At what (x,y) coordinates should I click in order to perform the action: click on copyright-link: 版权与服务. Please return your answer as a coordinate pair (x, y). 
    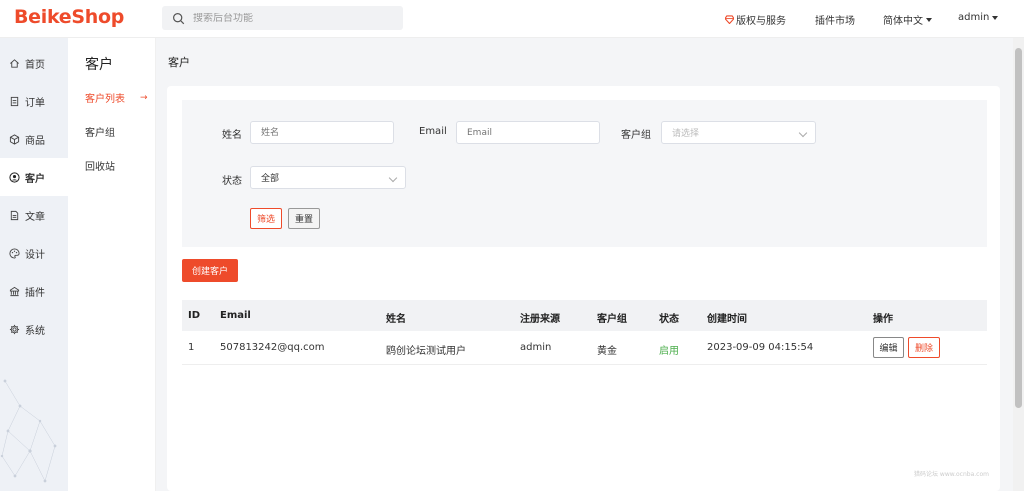
    Looking at the image, I should click on (755, 19).